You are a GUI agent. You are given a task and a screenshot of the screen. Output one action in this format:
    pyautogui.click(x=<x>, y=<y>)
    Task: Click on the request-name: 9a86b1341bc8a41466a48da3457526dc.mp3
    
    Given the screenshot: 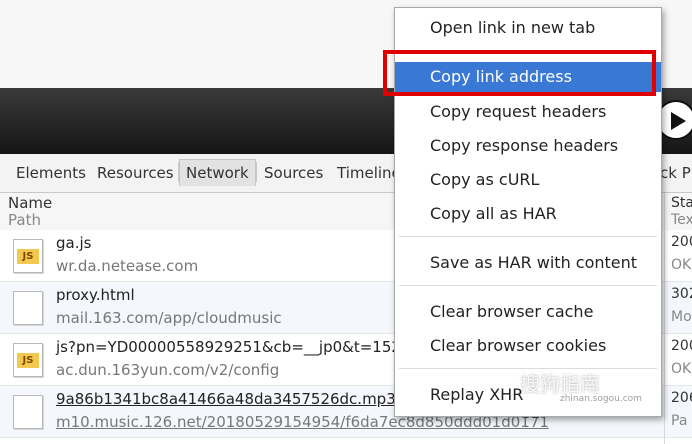 What is the action you would take?
    pyautogui.click(x=226, y=399)
    